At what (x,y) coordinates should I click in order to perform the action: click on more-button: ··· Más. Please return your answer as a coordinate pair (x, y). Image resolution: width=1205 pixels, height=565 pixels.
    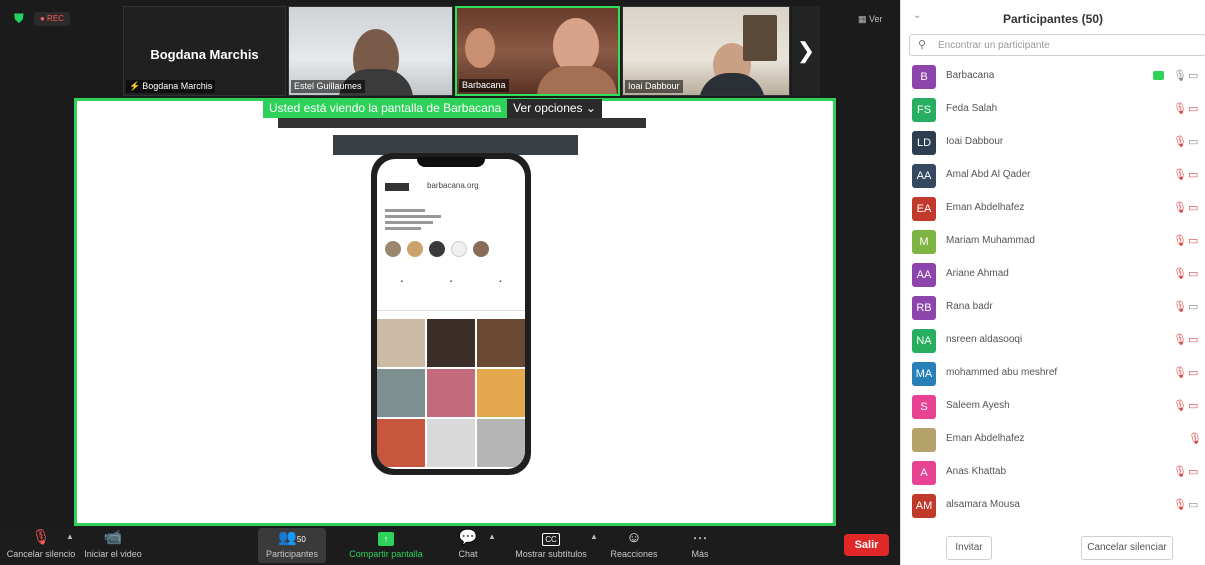
    Looking at the image, I should click on (700, 545).